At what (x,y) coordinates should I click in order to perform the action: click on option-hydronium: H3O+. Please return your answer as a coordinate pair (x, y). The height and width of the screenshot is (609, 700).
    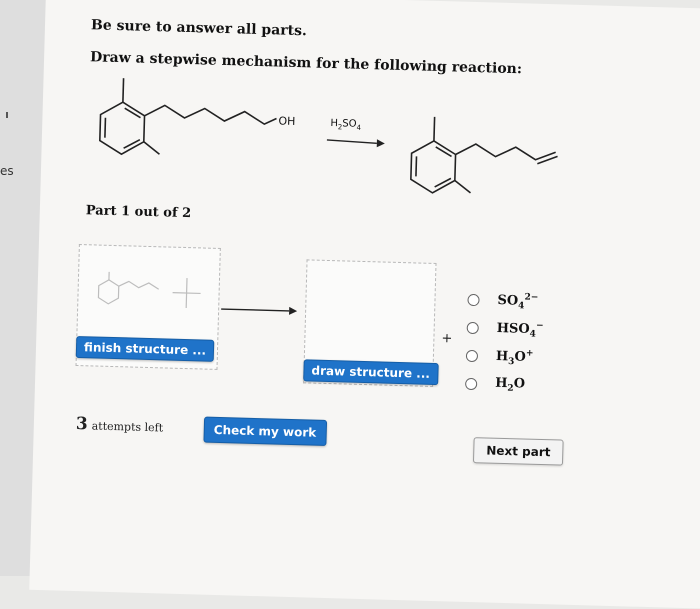
    Looking at the image, I should click on (500, 357).